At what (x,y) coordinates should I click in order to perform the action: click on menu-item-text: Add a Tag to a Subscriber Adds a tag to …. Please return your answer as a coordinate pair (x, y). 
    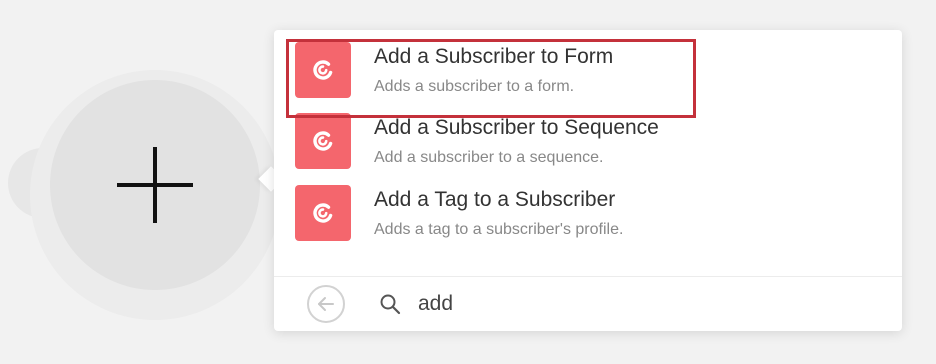
    Looking at the image, I should click on (498, 213).